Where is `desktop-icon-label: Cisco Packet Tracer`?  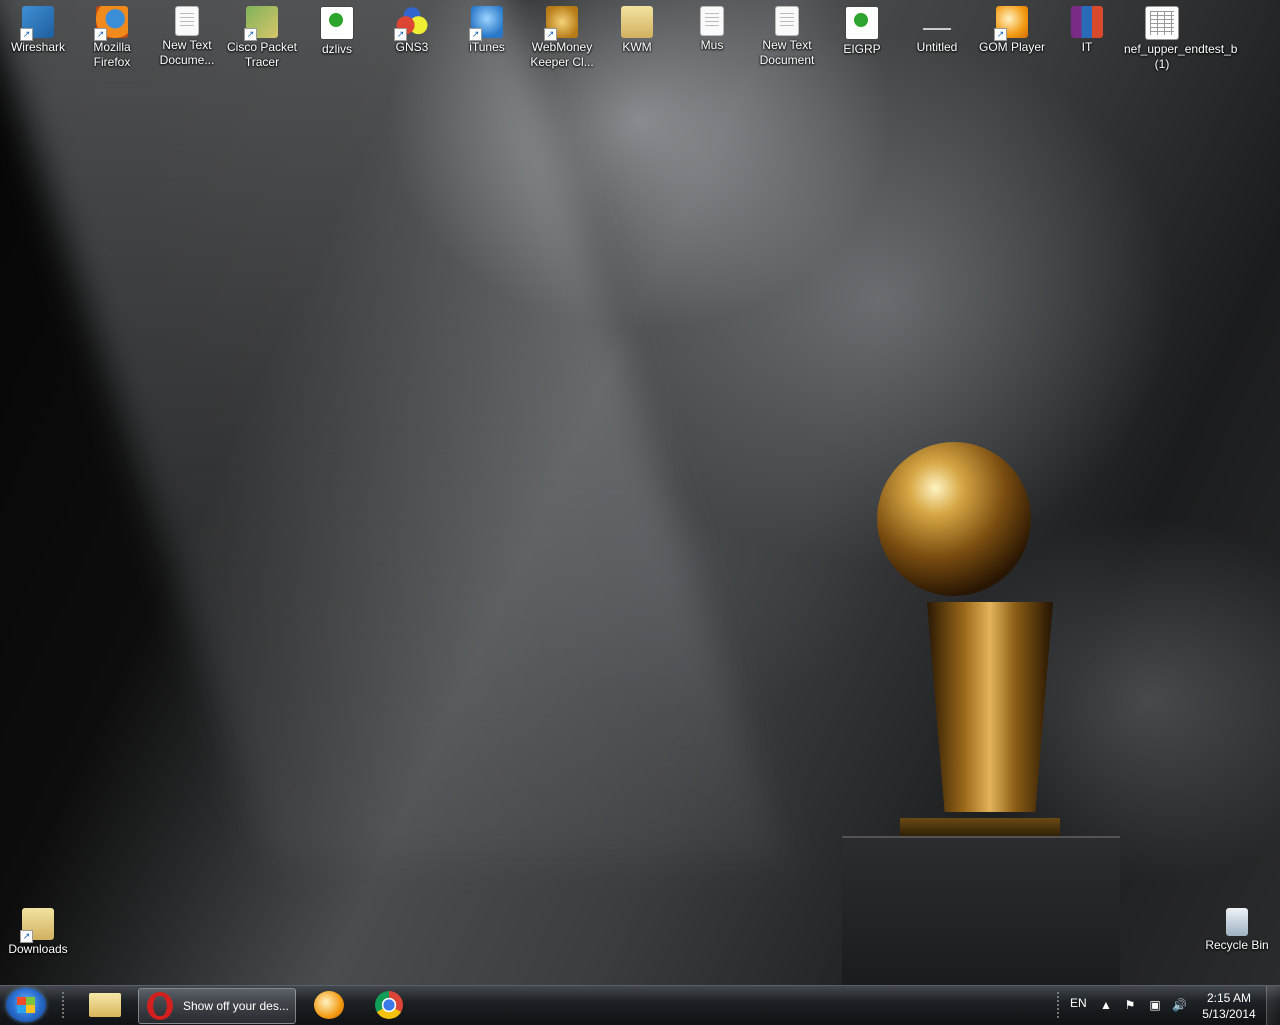
desktop-icon-label: Cisco Packet Tracer is located at coordinates (262, 54).